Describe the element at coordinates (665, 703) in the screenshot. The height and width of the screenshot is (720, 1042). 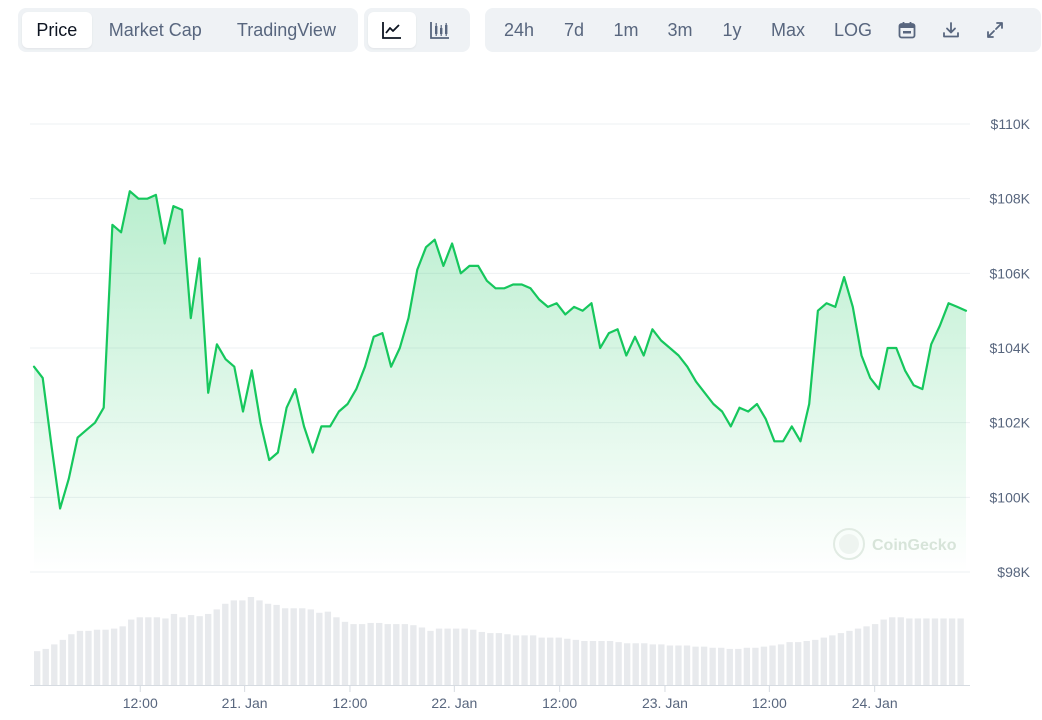
I see `x-tick-label: 23. Jan` at that location.